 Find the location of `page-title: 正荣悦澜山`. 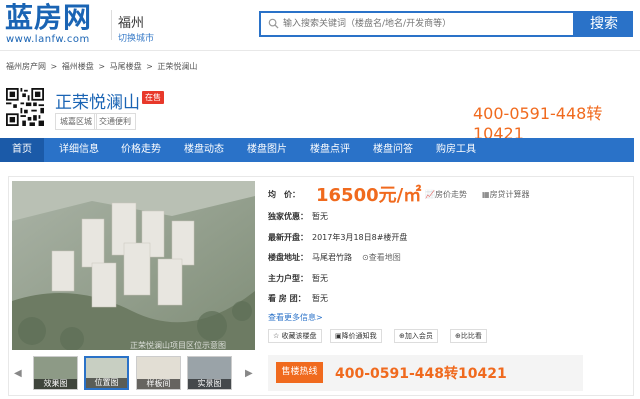

page-title: 正荣悦澜山 is located at coordinates (97, 103).